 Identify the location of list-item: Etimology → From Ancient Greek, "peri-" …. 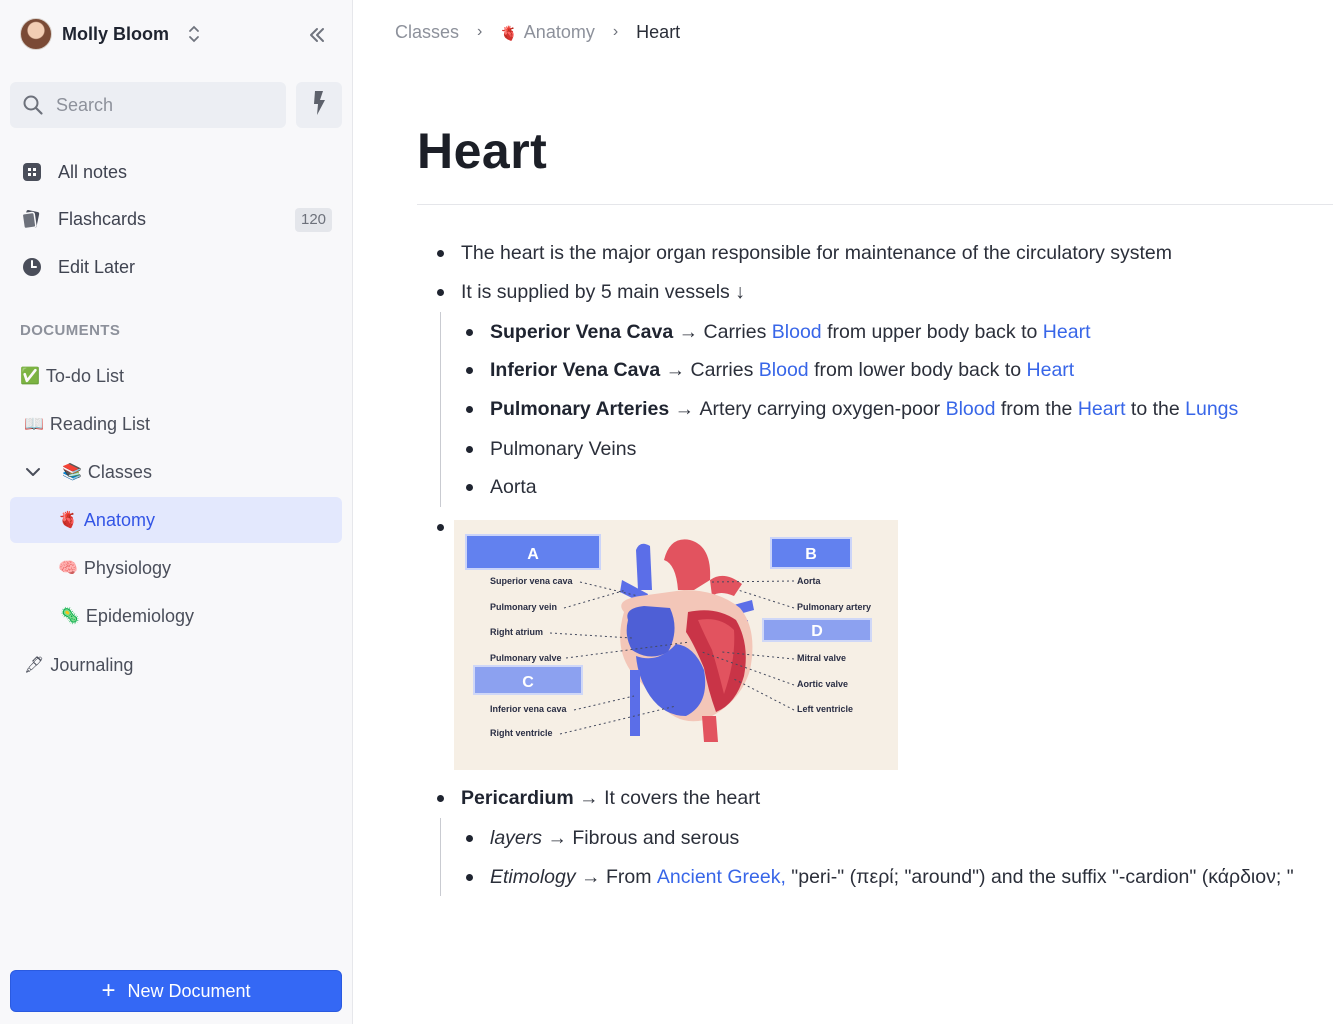
(899, 877).